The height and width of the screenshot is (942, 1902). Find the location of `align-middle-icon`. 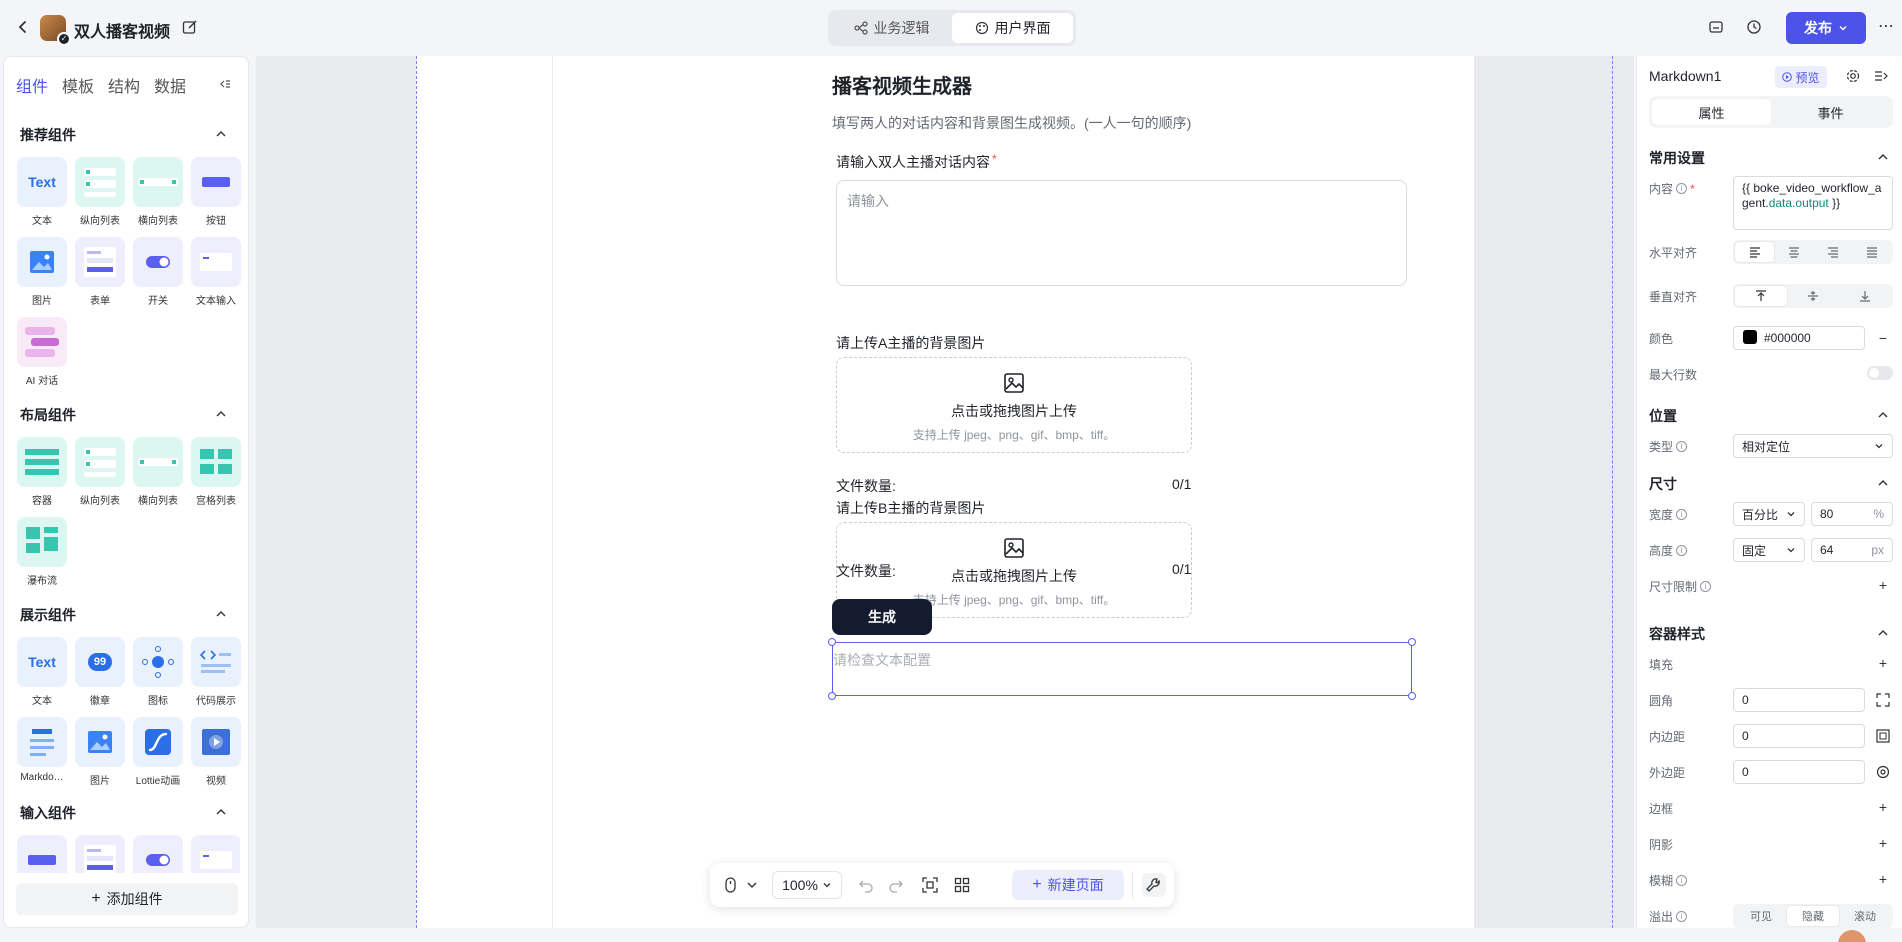

align-middle-icon is located at coordinates (1813, 296).